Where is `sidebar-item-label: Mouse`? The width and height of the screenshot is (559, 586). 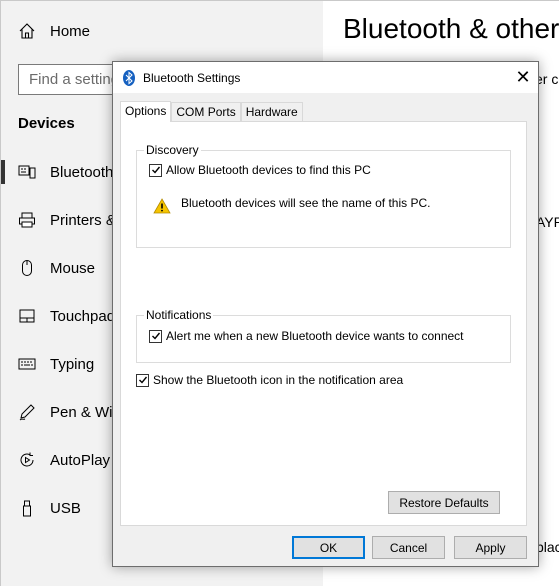
sidebar-item-label: Mouse is located at coordinates (73, 268).